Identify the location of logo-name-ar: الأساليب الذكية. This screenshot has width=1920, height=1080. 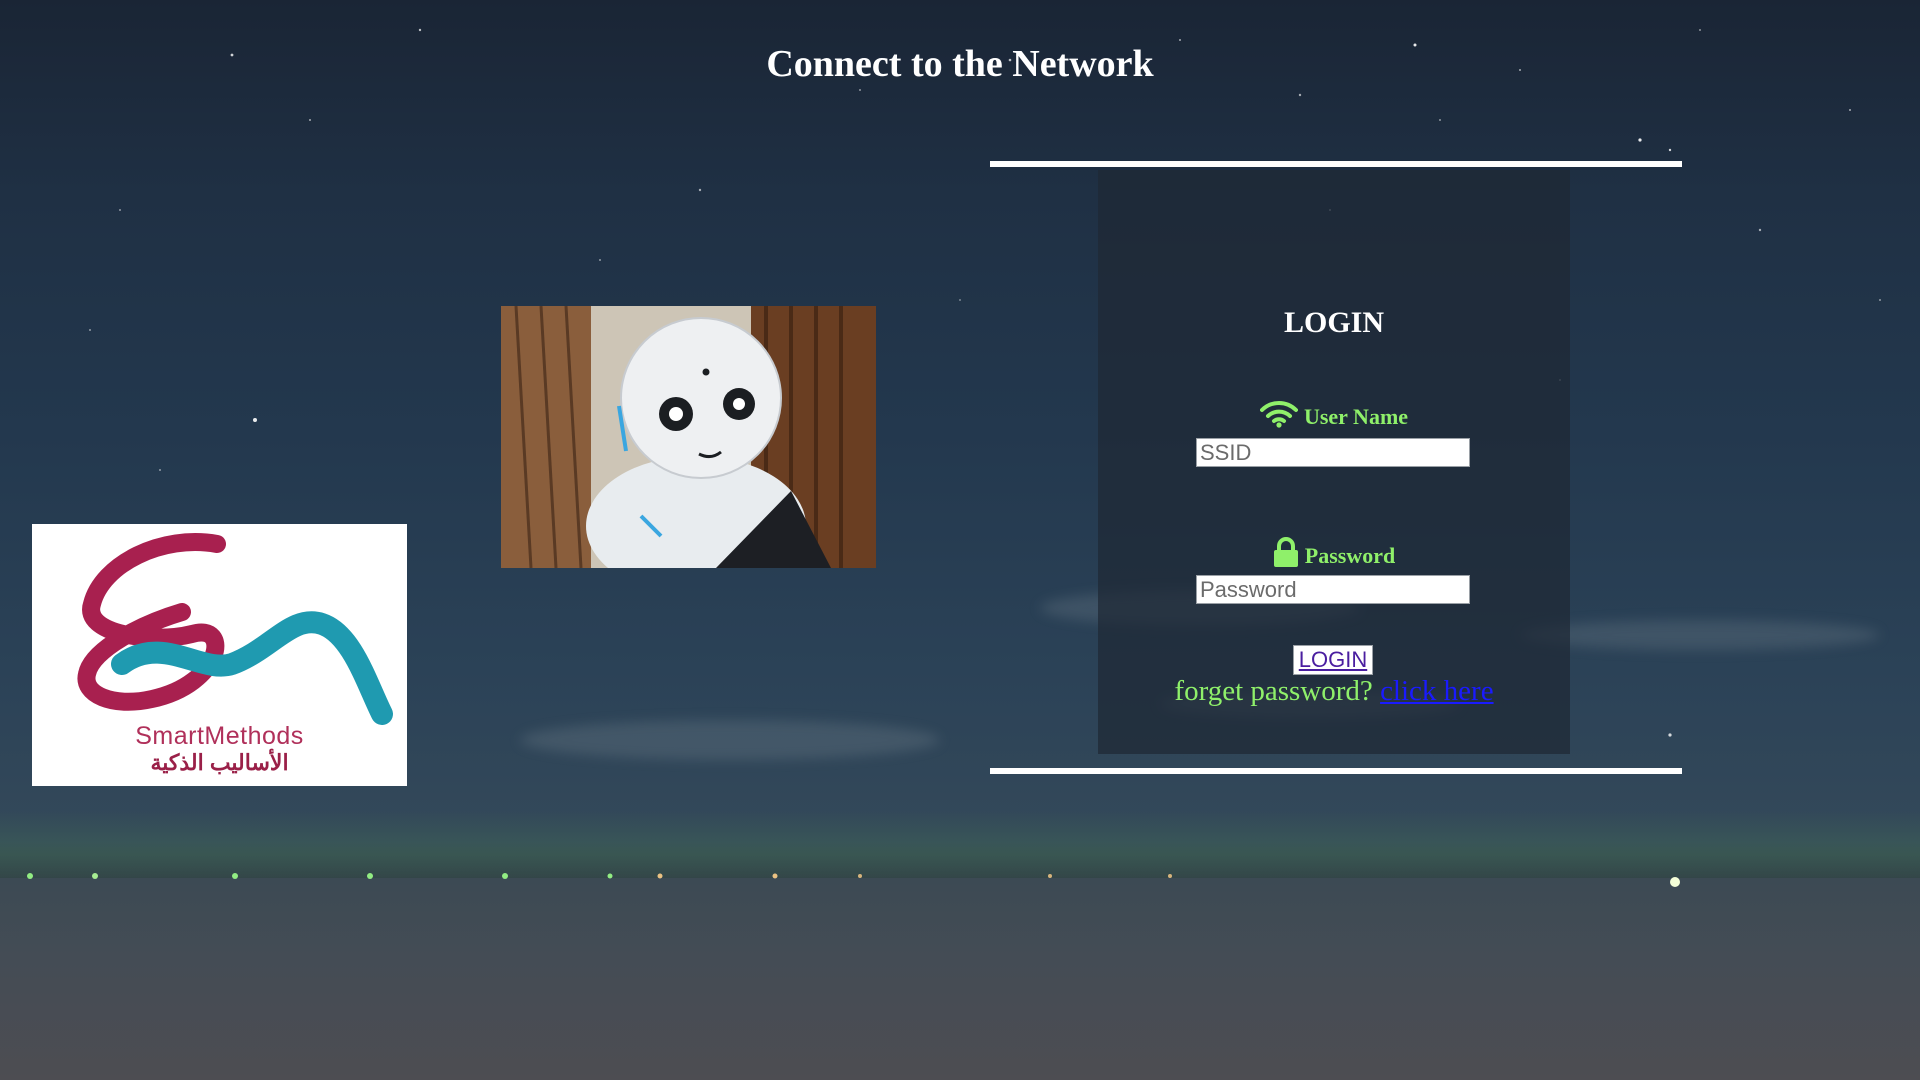
(219, 762).